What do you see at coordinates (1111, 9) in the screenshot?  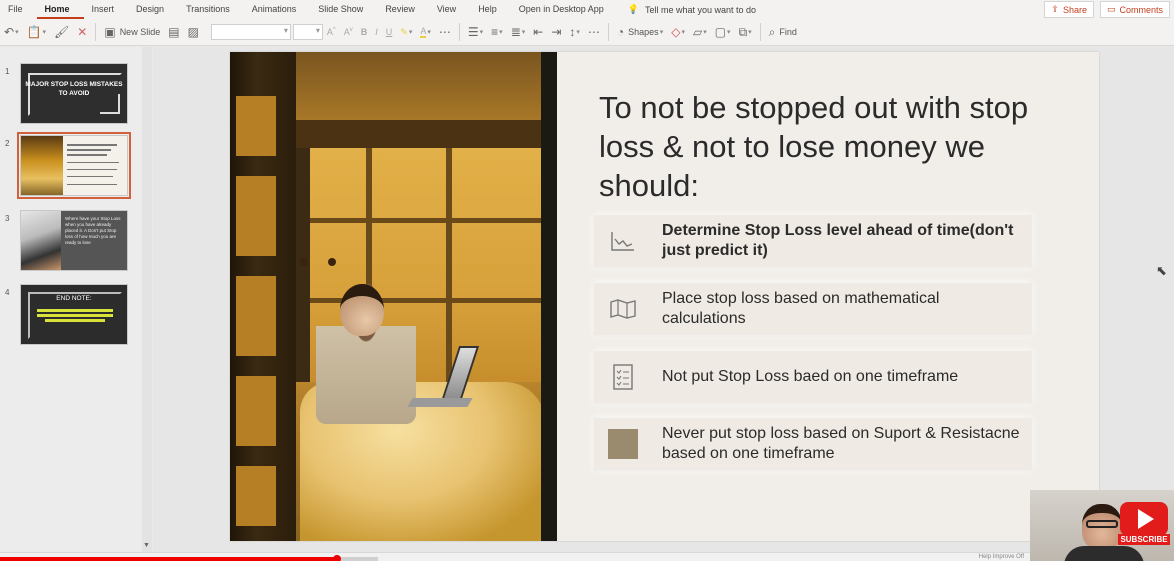 I see `comment-icon: ▭` at bounding box center [1111, 9].